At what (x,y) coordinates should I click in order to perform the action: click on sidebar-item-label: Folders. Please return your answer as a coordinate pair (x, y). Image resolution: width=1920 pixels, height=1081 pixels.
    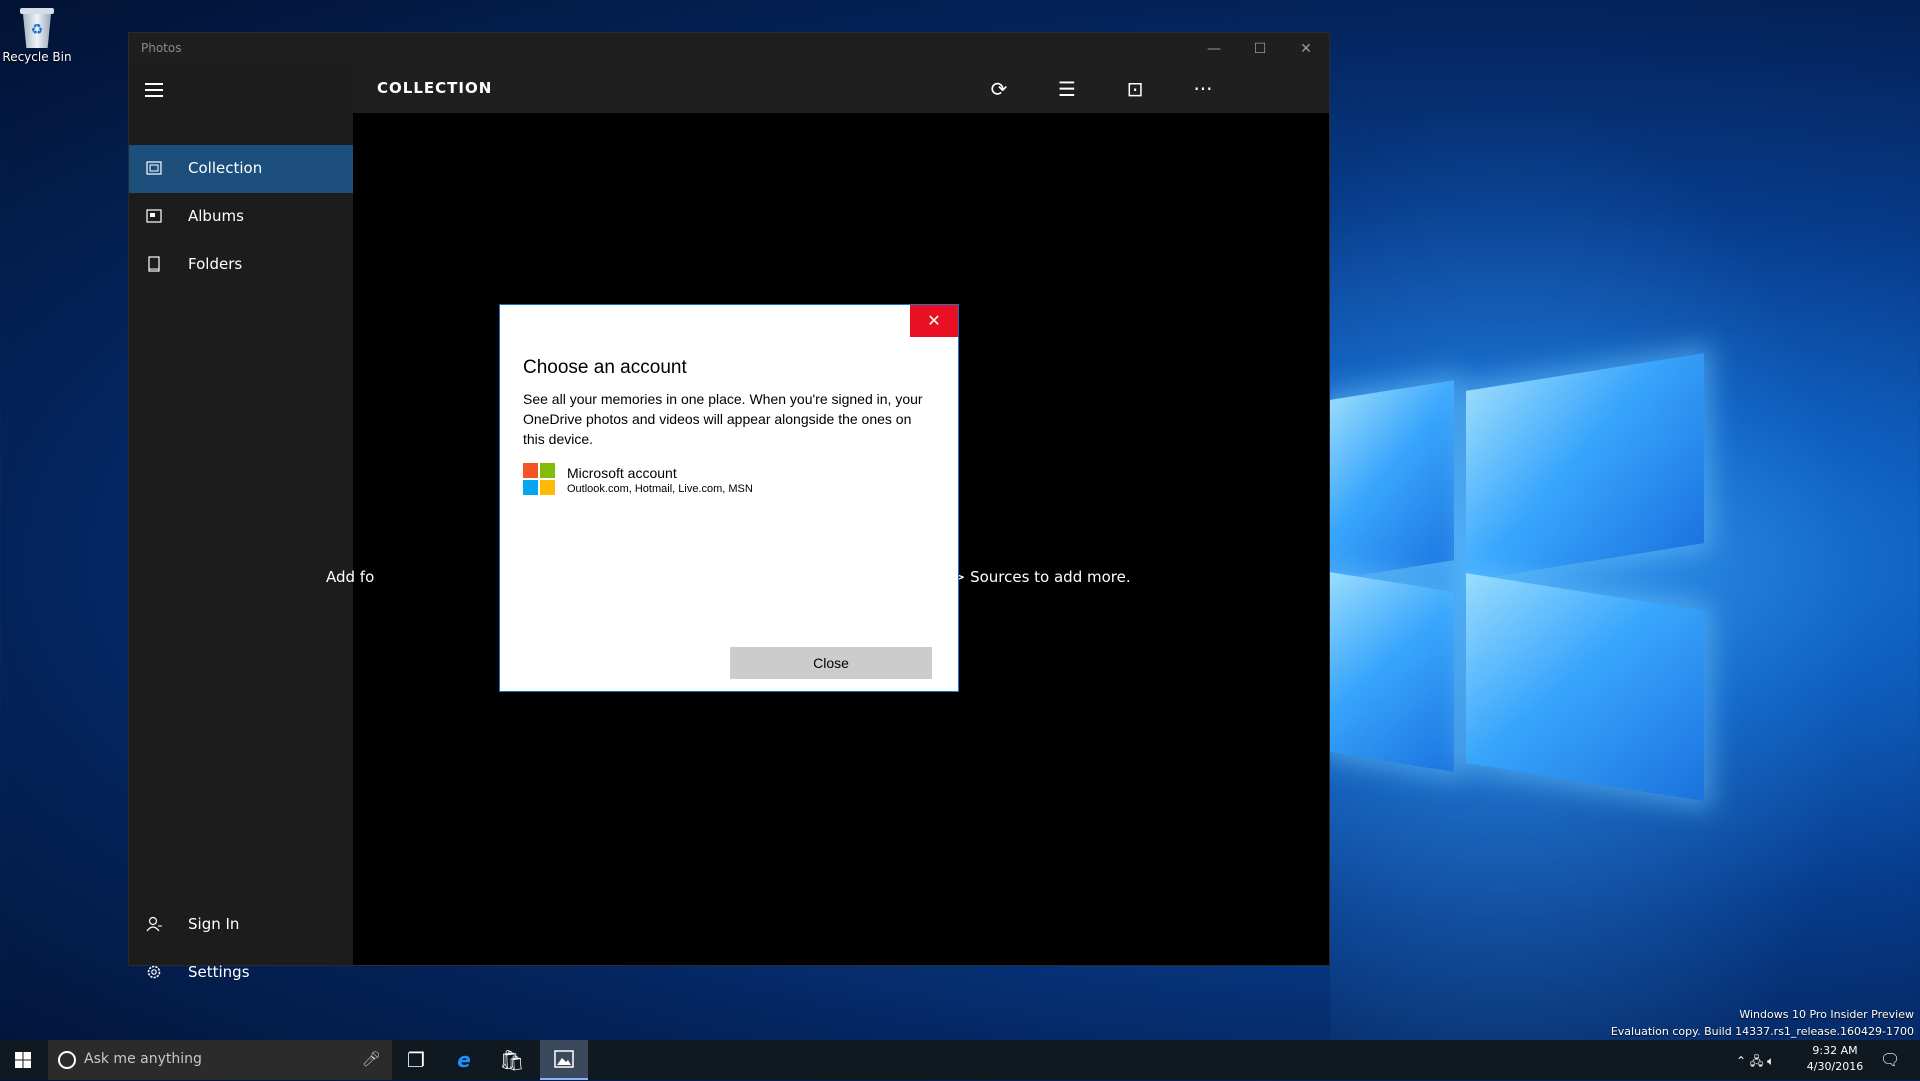
    Looking at the image, I should click on (215, 264).